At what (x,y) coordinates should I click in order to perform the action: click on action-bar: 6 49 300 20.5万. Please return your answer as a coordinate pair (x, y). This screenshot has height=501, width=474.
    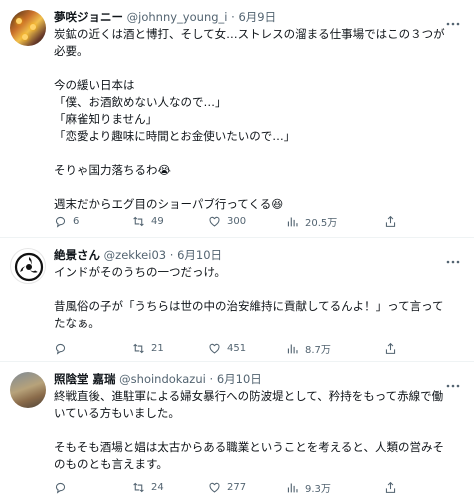
    Looking at the image, I should click on (262, 221).